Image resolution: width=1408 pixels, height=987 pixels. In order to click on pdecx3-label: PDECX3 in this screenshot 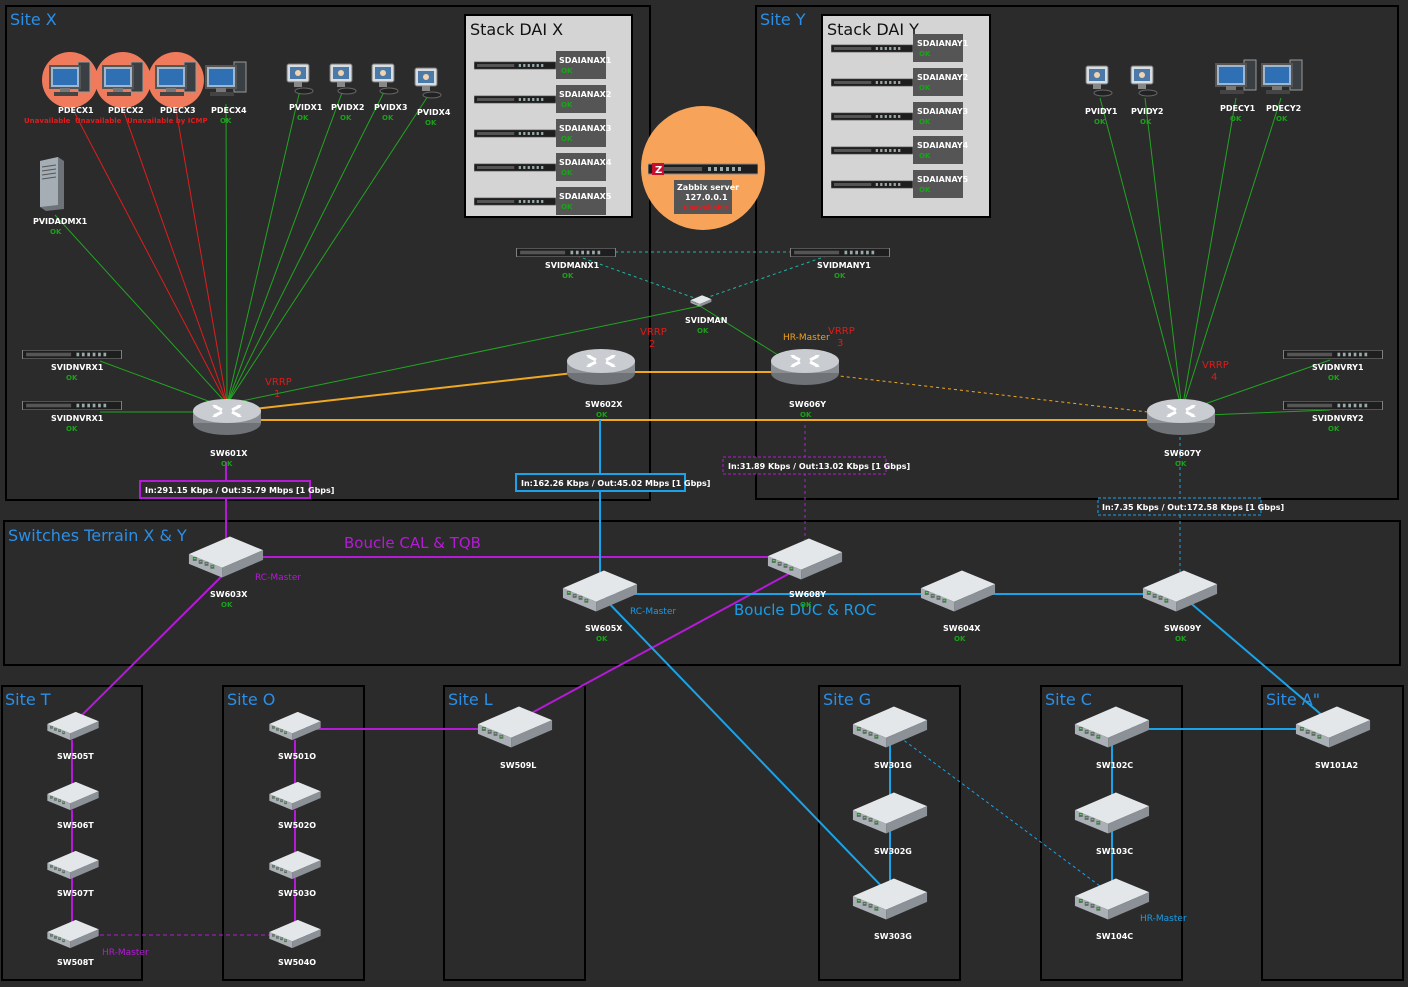, I will do `click(178, 110)`.